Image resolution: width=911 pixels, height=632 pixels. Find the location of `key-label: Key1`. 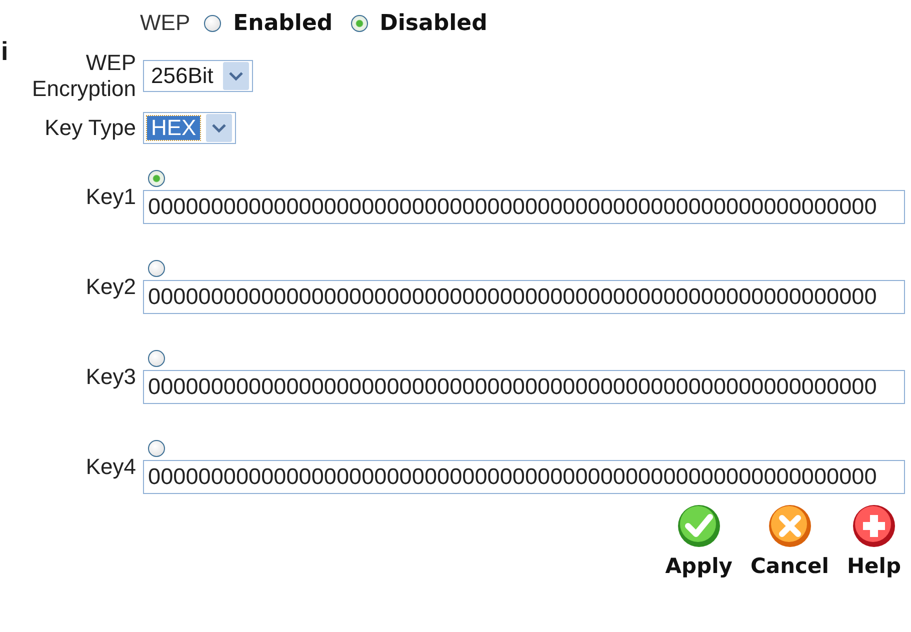

key-label: Key1 is located at coordinates (110, 197).